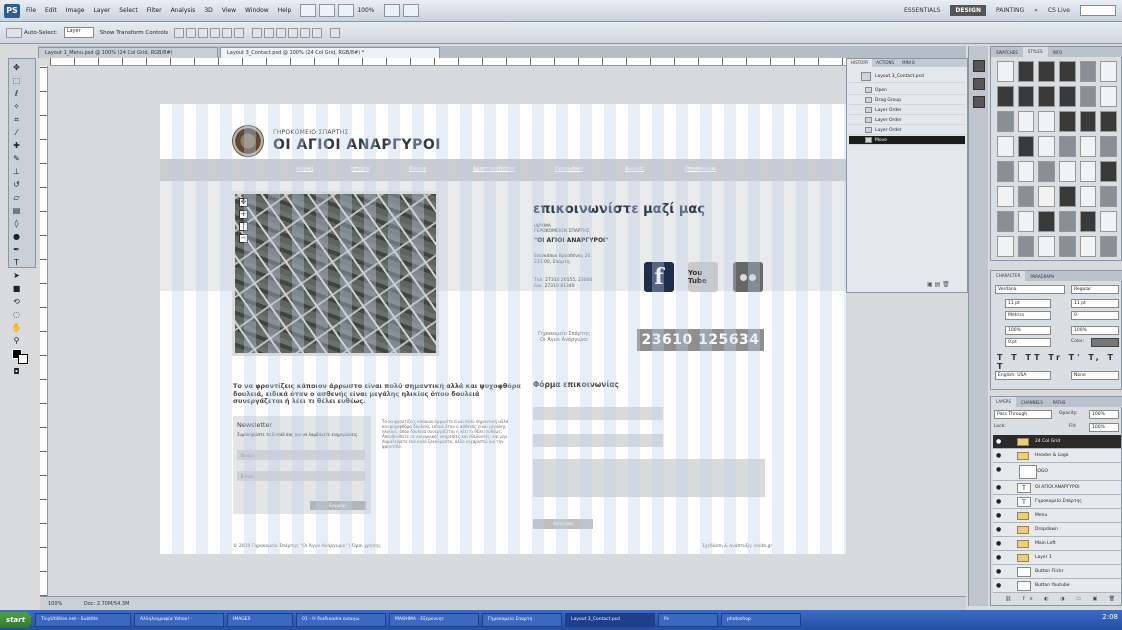 Image resolution: width=1122 pixels, height=630 pixels. I want to click on bridge-button, so click(308, 10).